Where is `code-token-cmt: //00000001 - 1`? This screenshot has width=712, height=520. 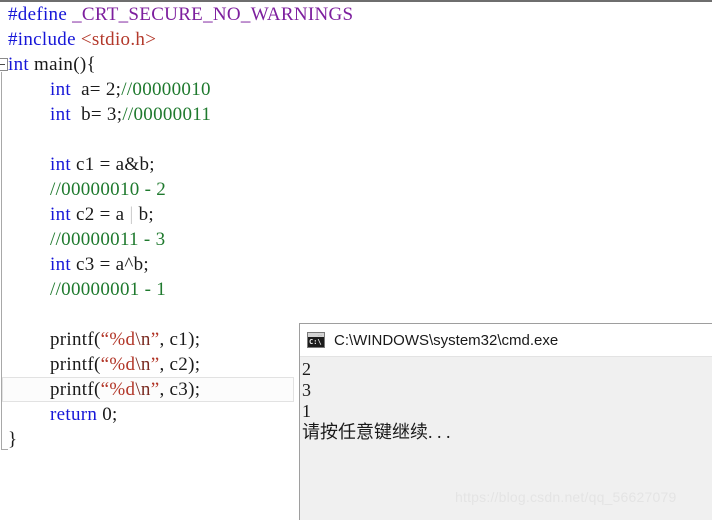 code-token-cmt: //00000001 - 1 is located at coordinates (108, 289).